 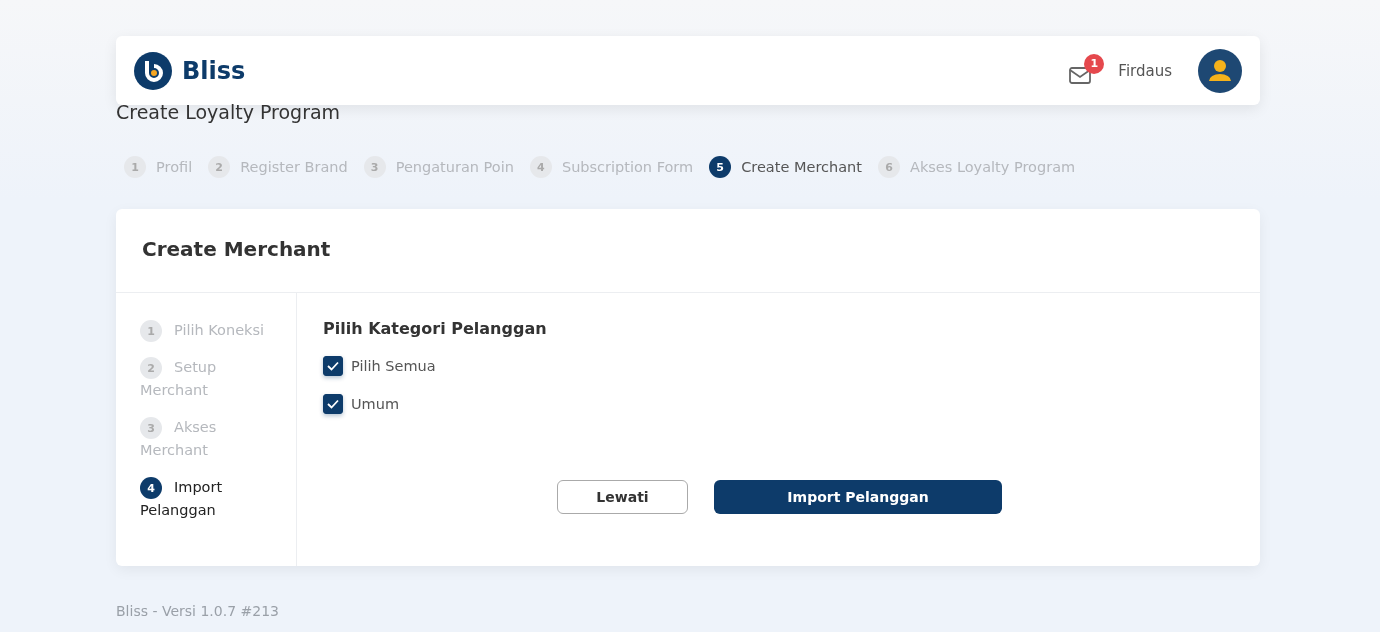 I want to click on notification-badge: 1, so click(x=1094, y=63).